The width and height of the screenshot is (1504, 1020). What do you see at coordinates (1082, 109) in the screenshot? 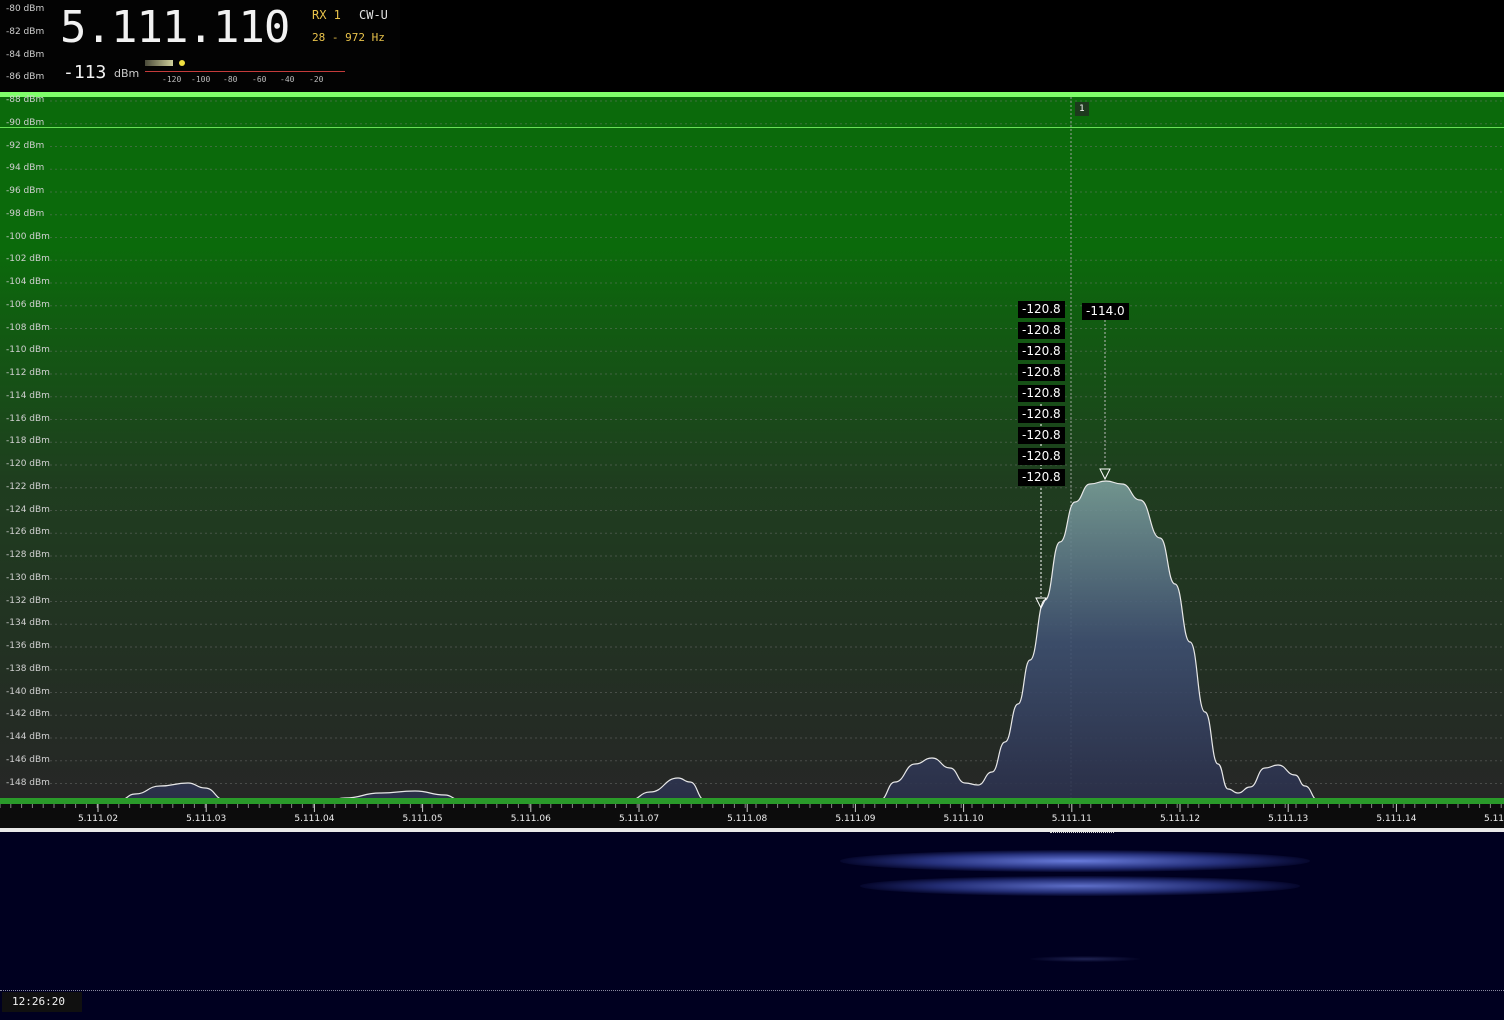
I see `vfo-marker: 1` at bounding box center [1082, 109].